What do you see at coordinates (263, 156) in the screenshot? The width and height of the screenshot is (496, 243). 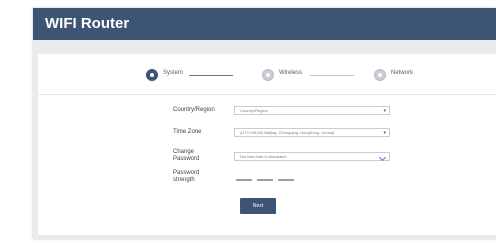 I see `password-placeholder: Not less than 6 characters` at bounding box center [263, 156].